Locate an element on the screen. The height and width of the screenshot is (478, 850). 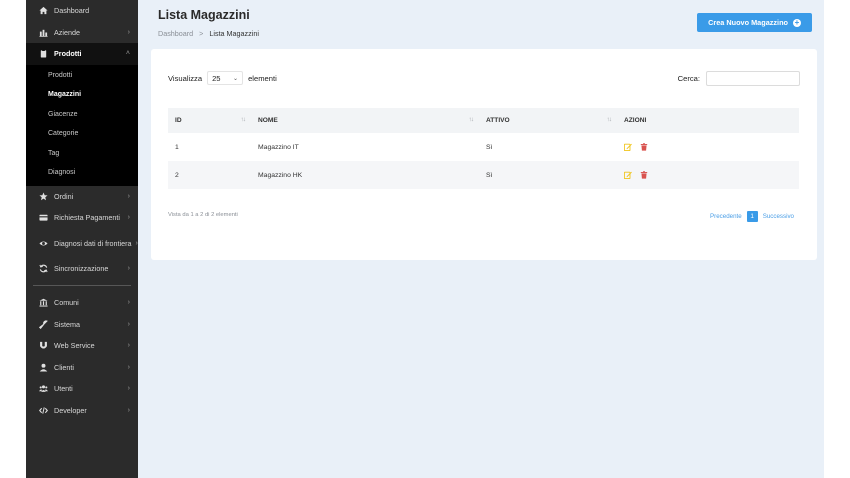
breadcrumb-dashboard-link: Dashboard is located at coordinates (175, 33).